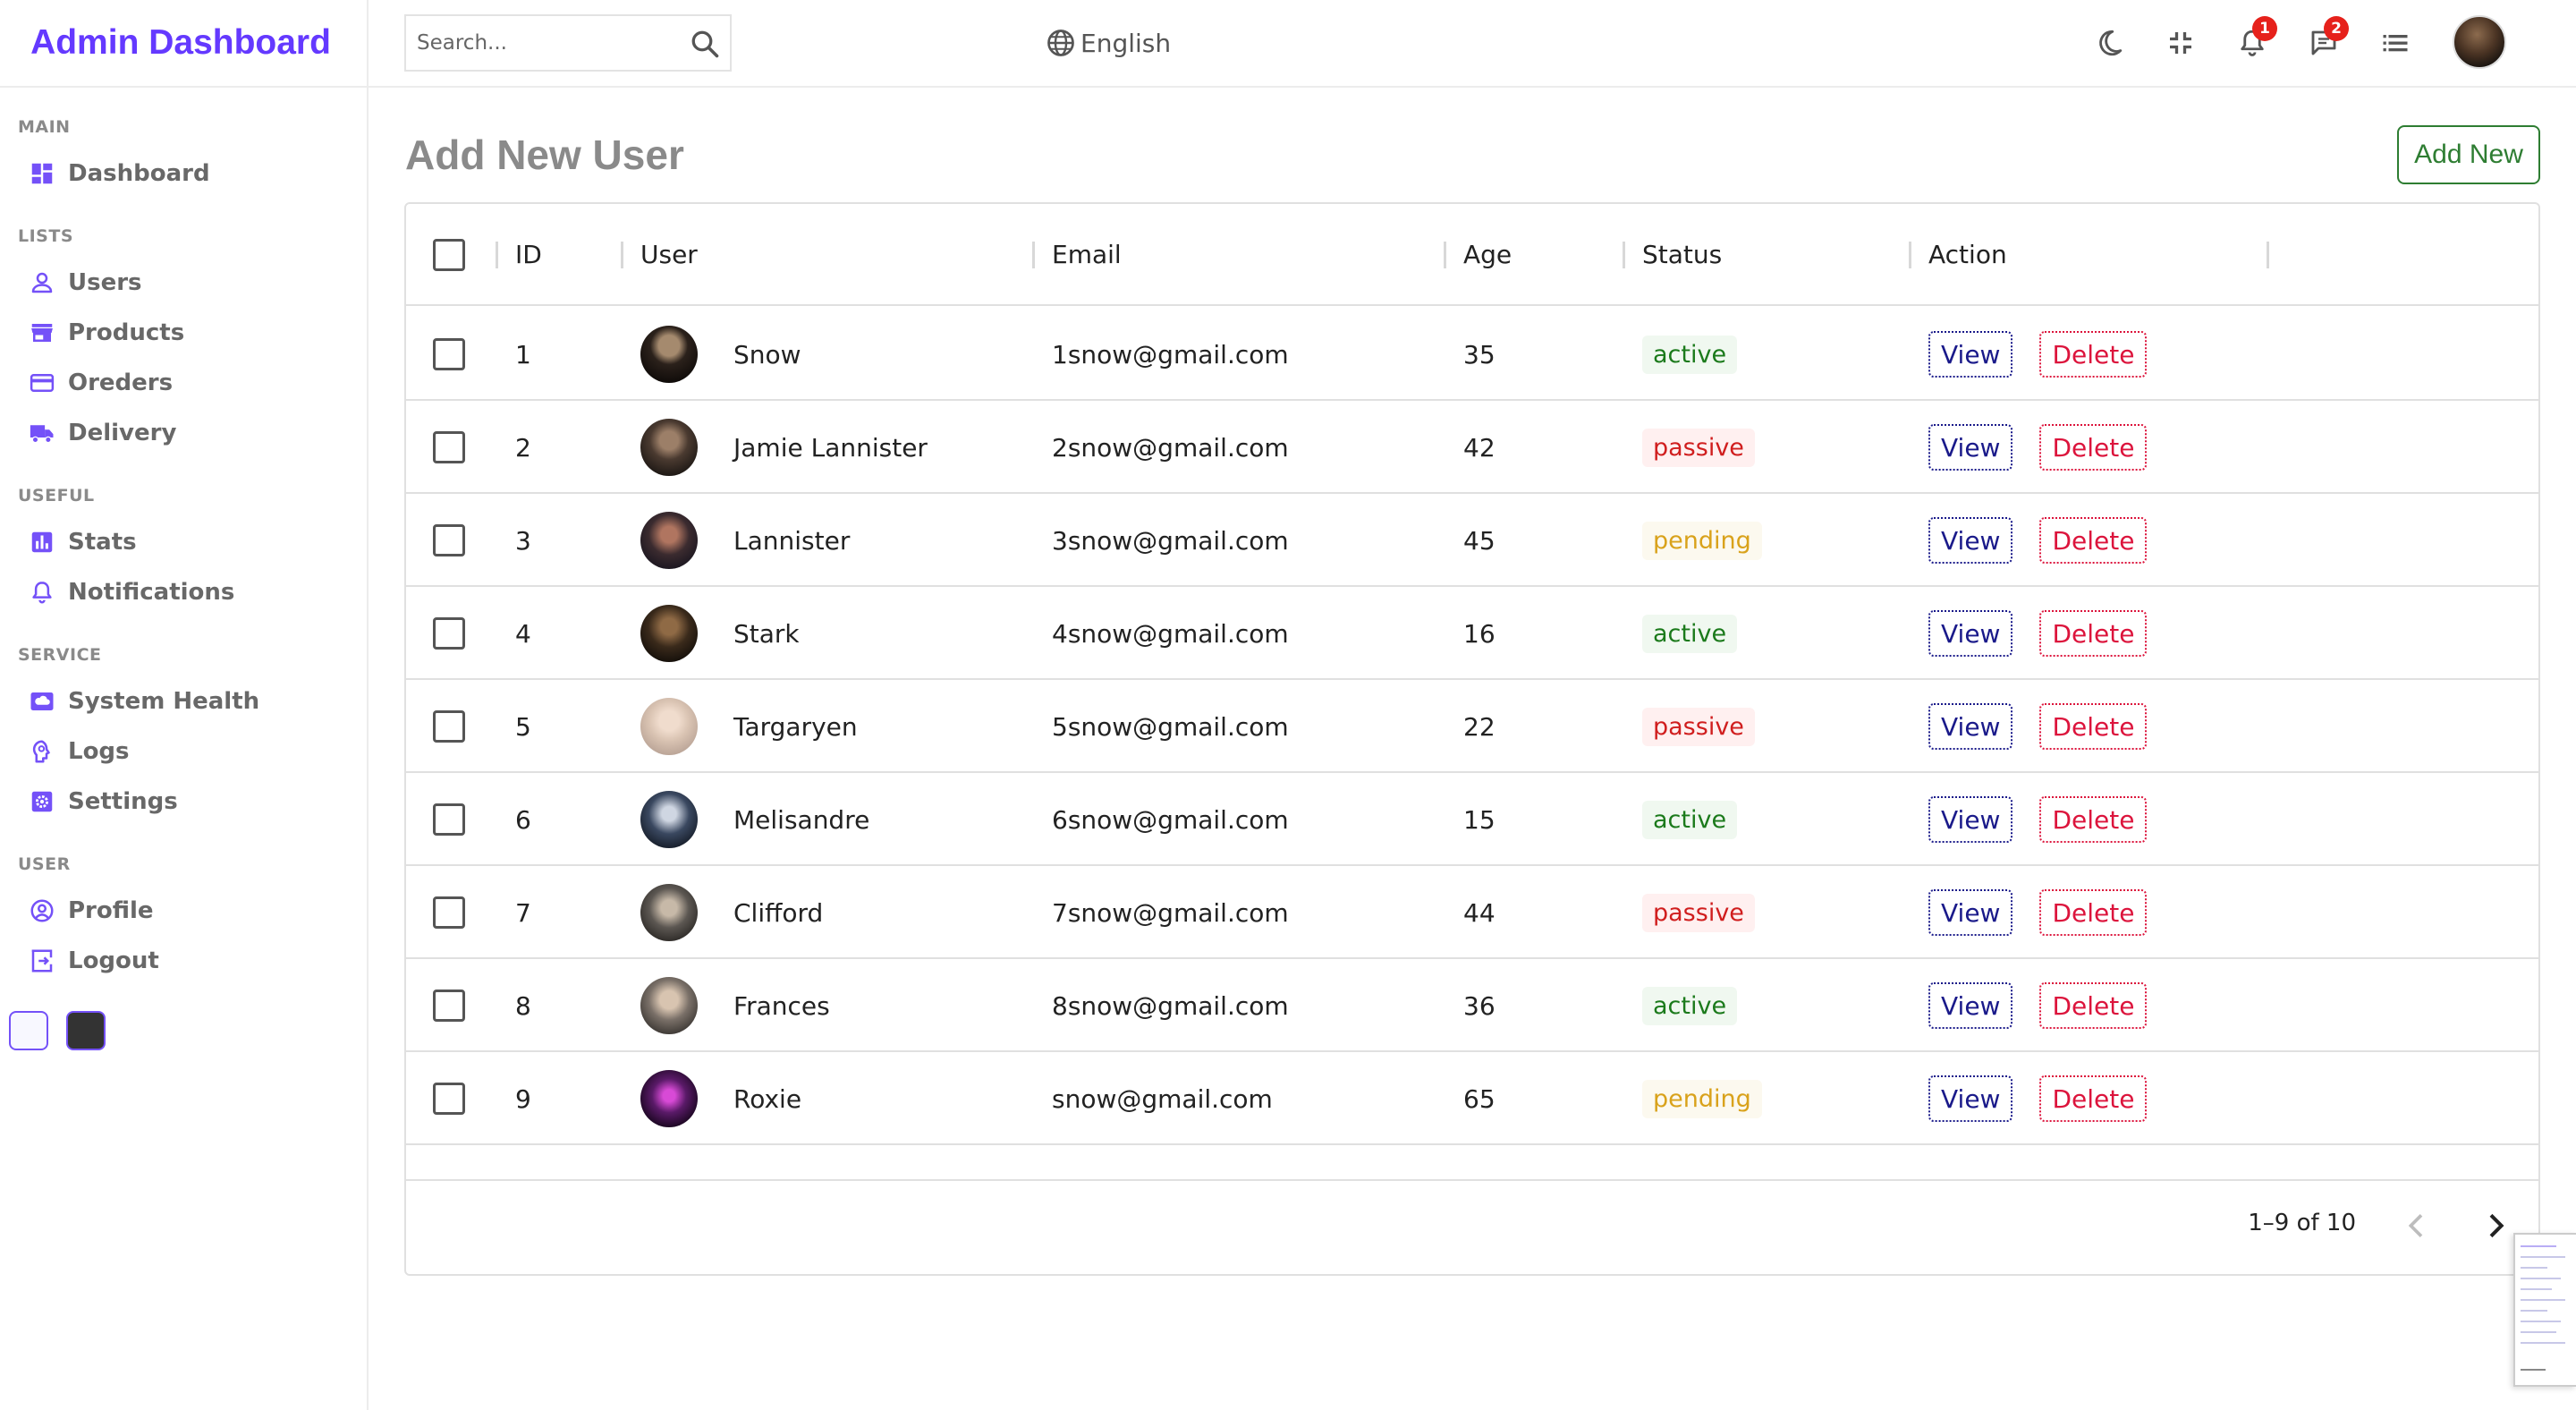  Describe the element at coordinates (192, 383) in the screenshot. I see `sidebar-item-oreders: Oreders` at that location.